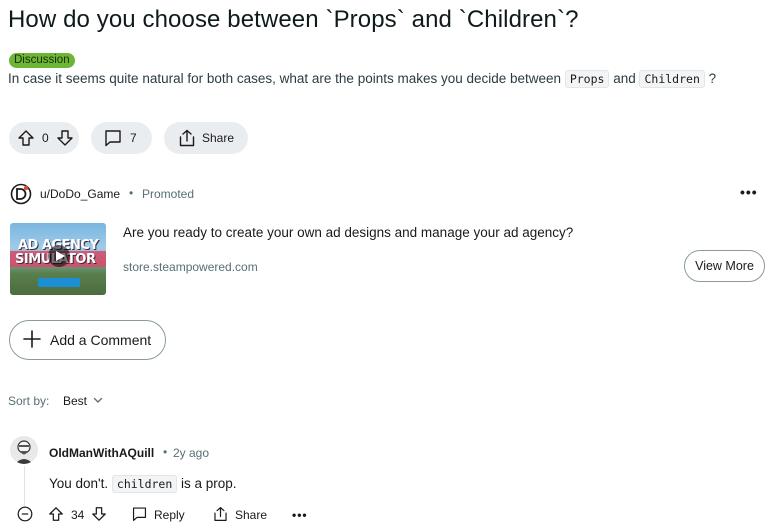 This screenshot has width=773, height=529. What do you see at coordinates (99, 515) in the screenshot?
I see `comment-downvote-icon` at bounding box center [99, 515].